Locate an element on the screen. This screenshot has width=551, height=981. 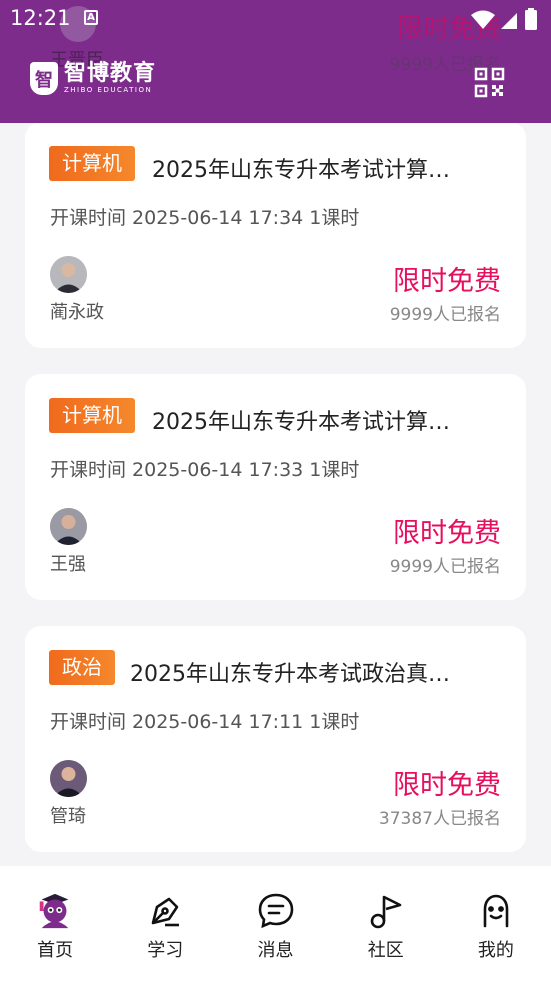
status-icons is located at coordinates (504, 19).